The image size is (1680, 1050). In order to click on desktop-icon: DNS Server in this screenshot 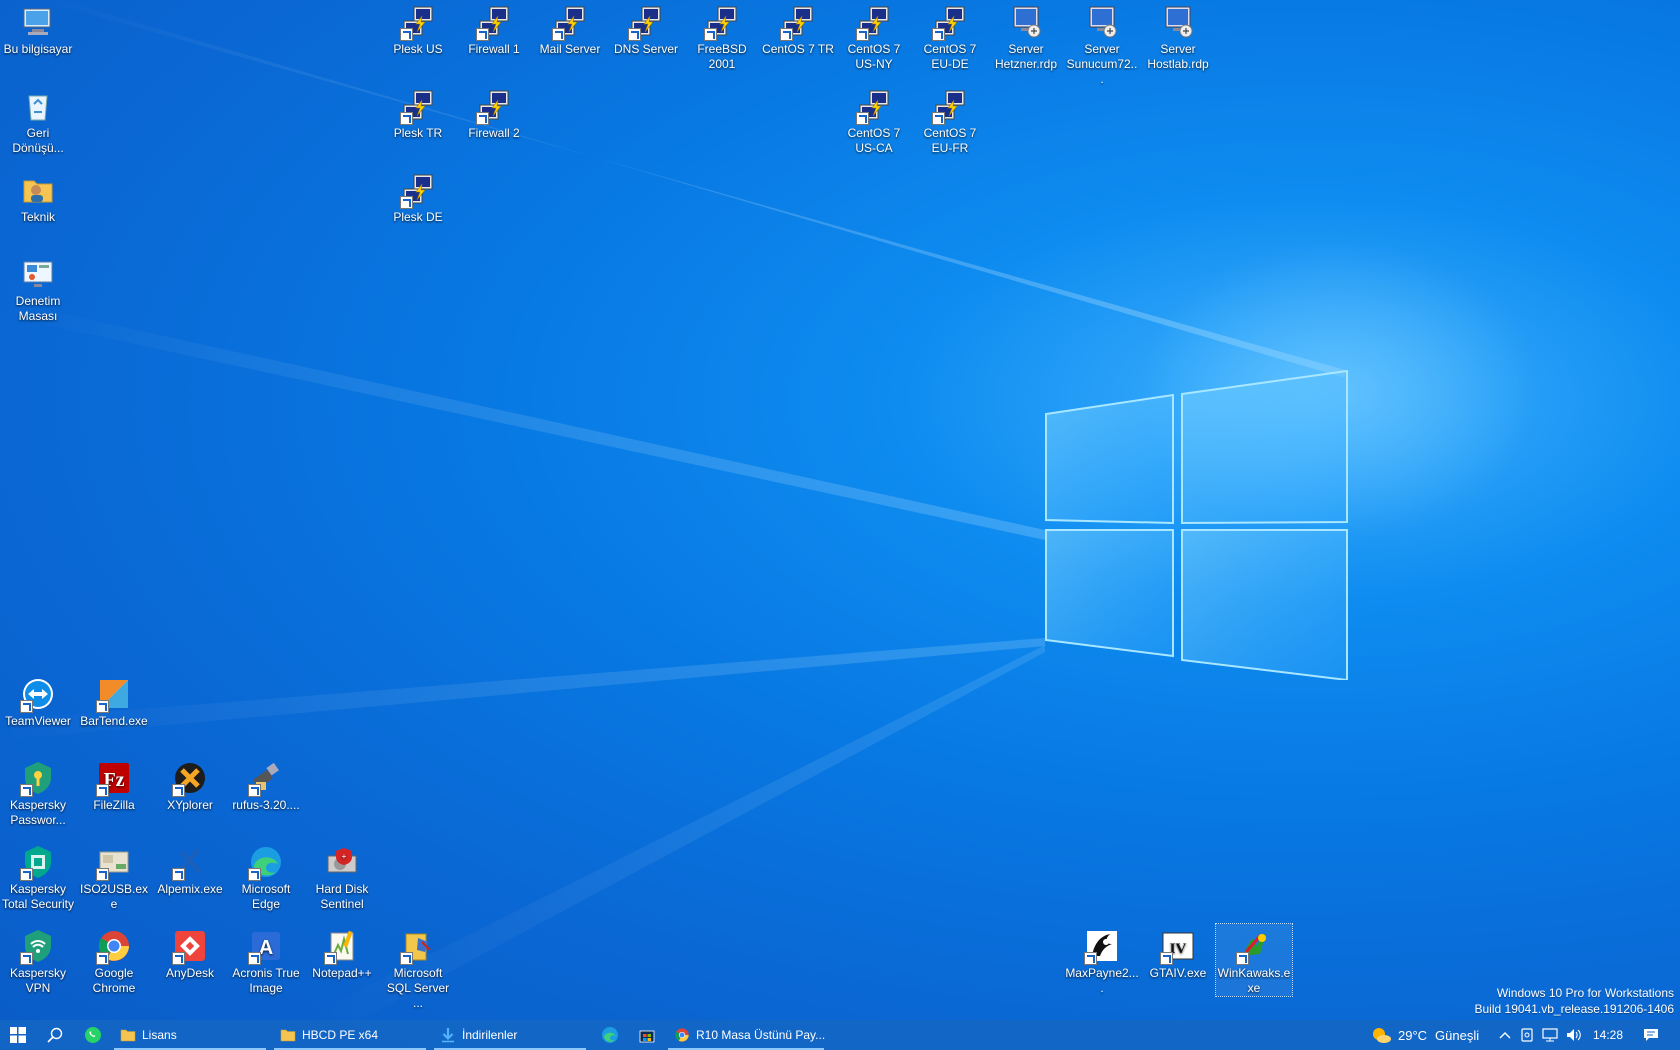, I will do `click(646, 28)`.